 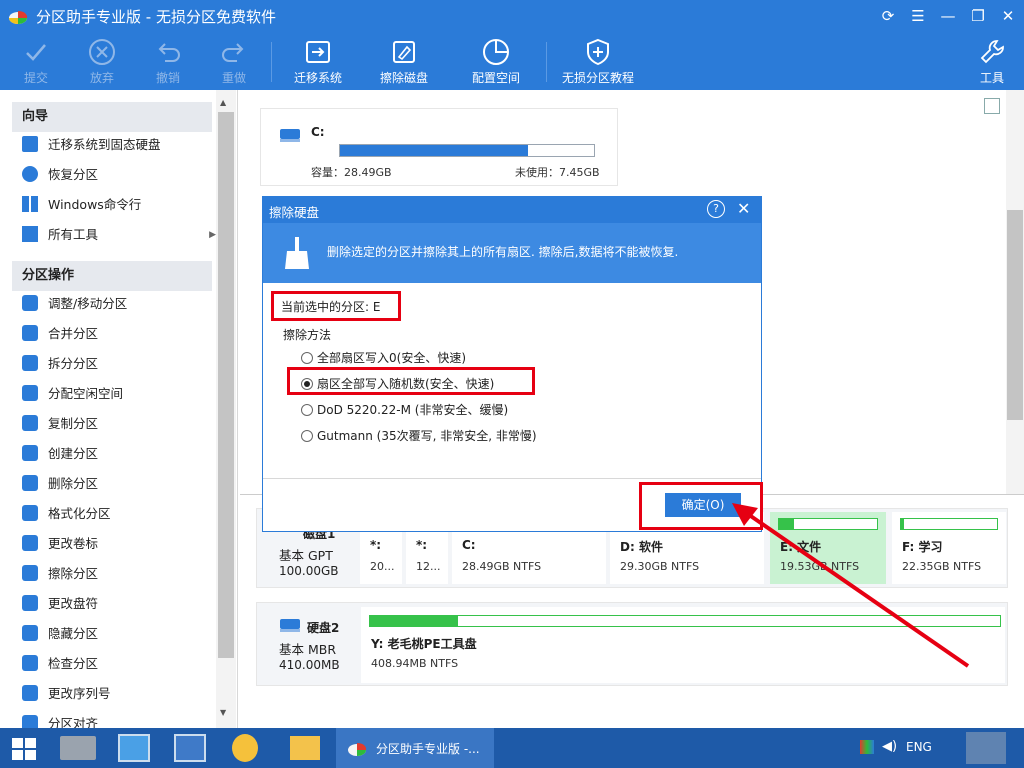 I want to click on help-icon: ?, so click(x=716, y=209).